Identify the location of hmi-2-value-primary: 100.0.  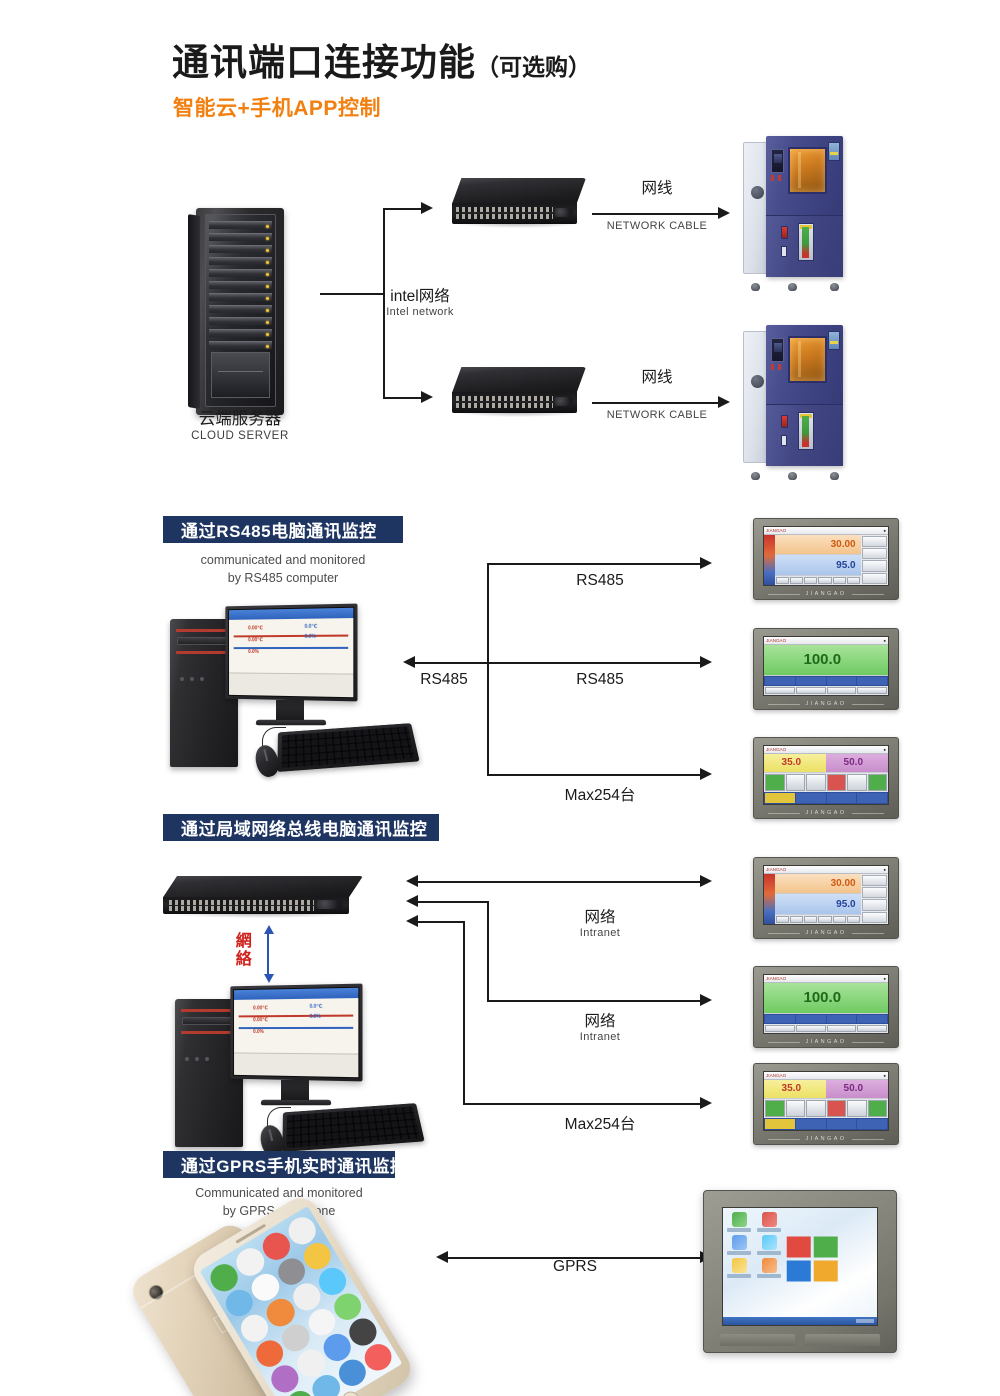
(826, 660).